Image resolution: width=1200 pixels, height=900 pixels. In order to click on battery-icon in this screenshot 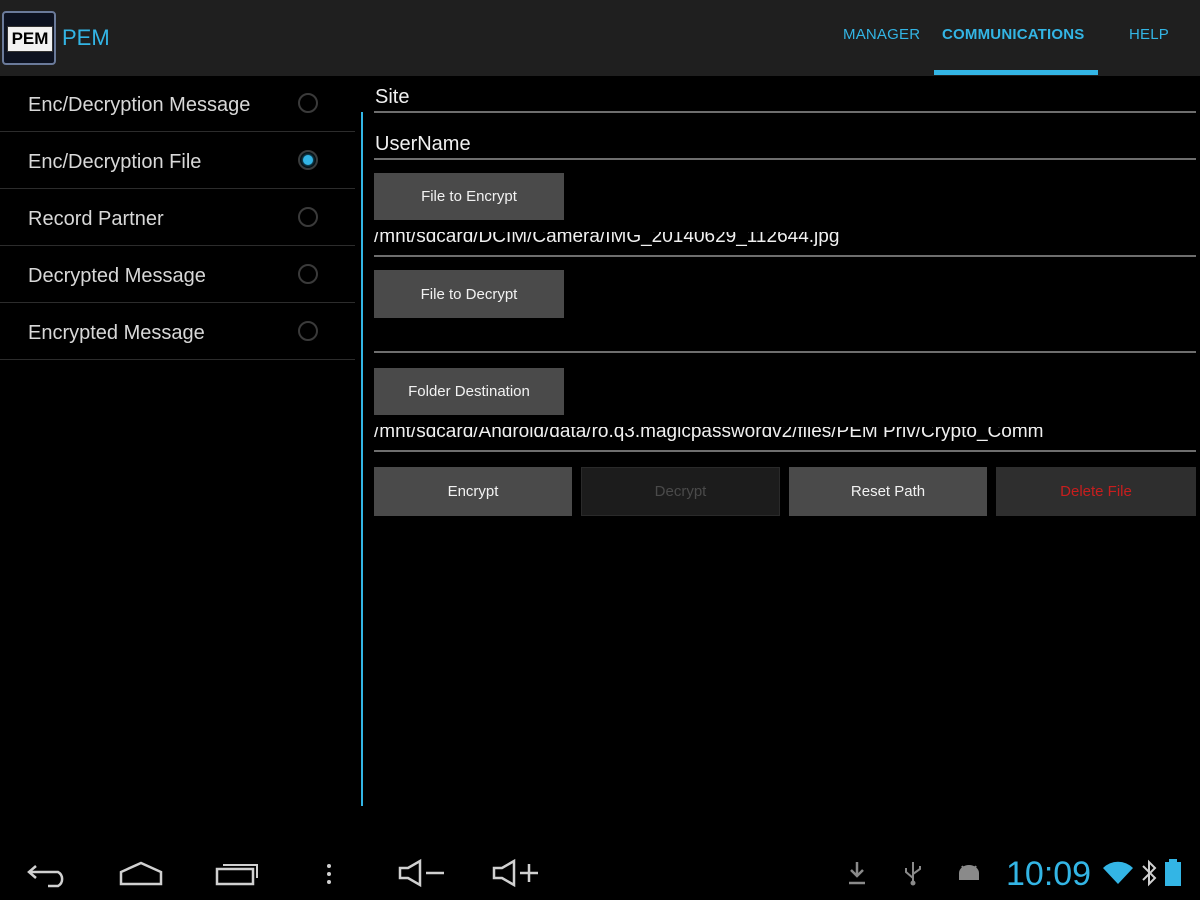, I will do `click(1173, 872)`.